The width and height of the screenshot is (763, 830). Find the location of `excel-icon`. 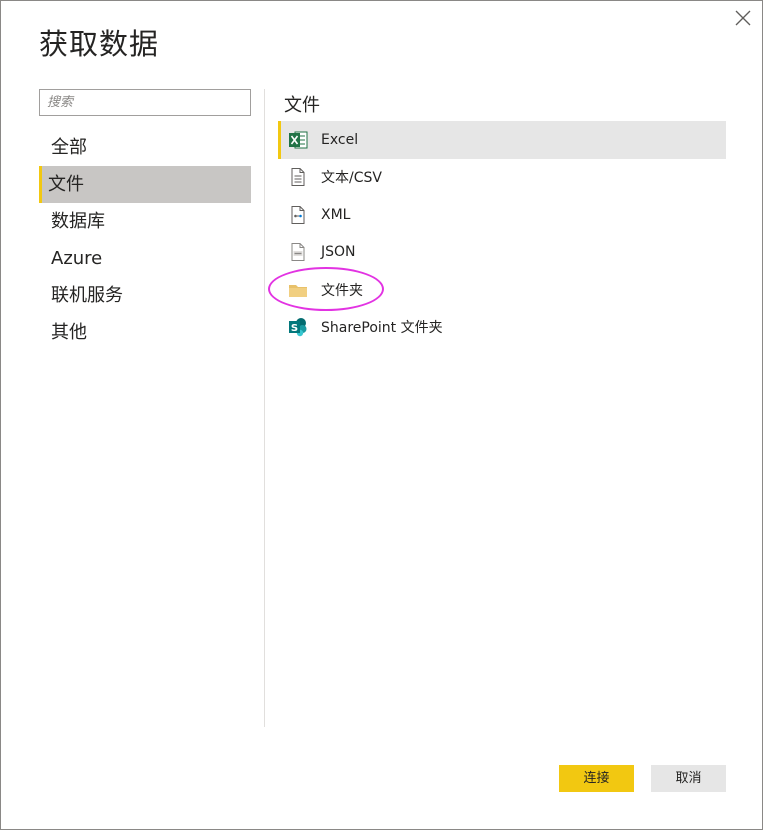

excel-icon is located at coordinates (298, 140).